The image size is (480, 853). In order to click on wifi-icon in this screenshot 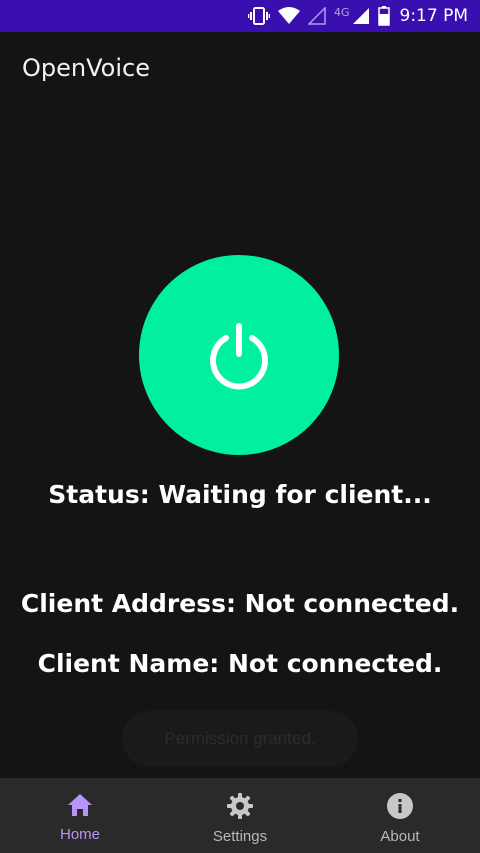, I will do `click(288, 15)`.